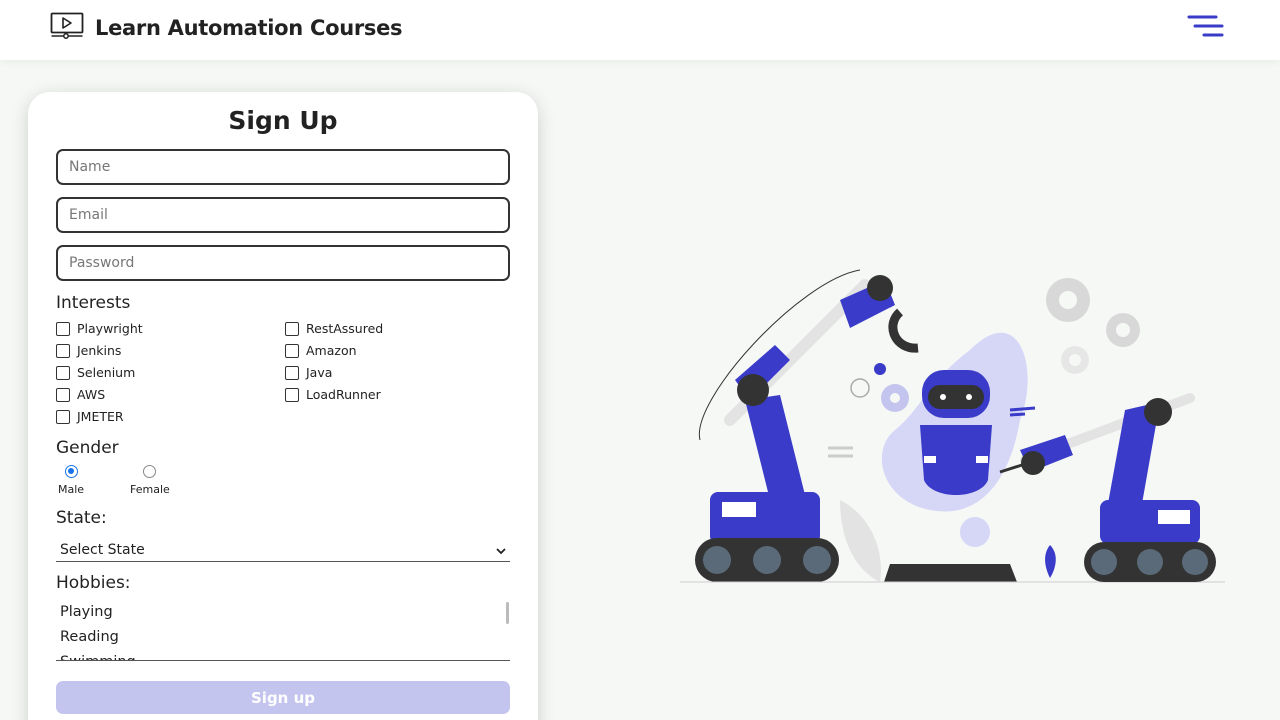 This screenshot has height=720, width=1280. Describe the element at coordinates (102, 549) in the screenshot. I see `state-select-value: Select State` at that location.